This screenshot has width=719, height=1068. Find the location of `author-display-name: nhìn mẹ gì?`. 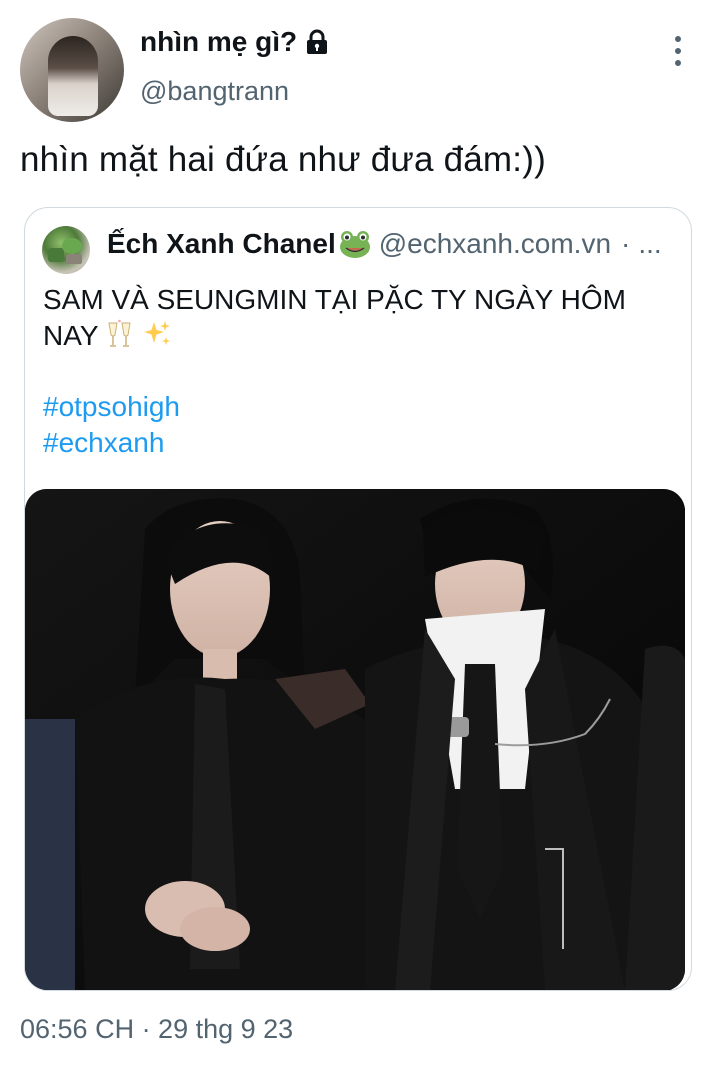

author-display-name: nhìn mẹ gì? is located at coordinates (218, 42).